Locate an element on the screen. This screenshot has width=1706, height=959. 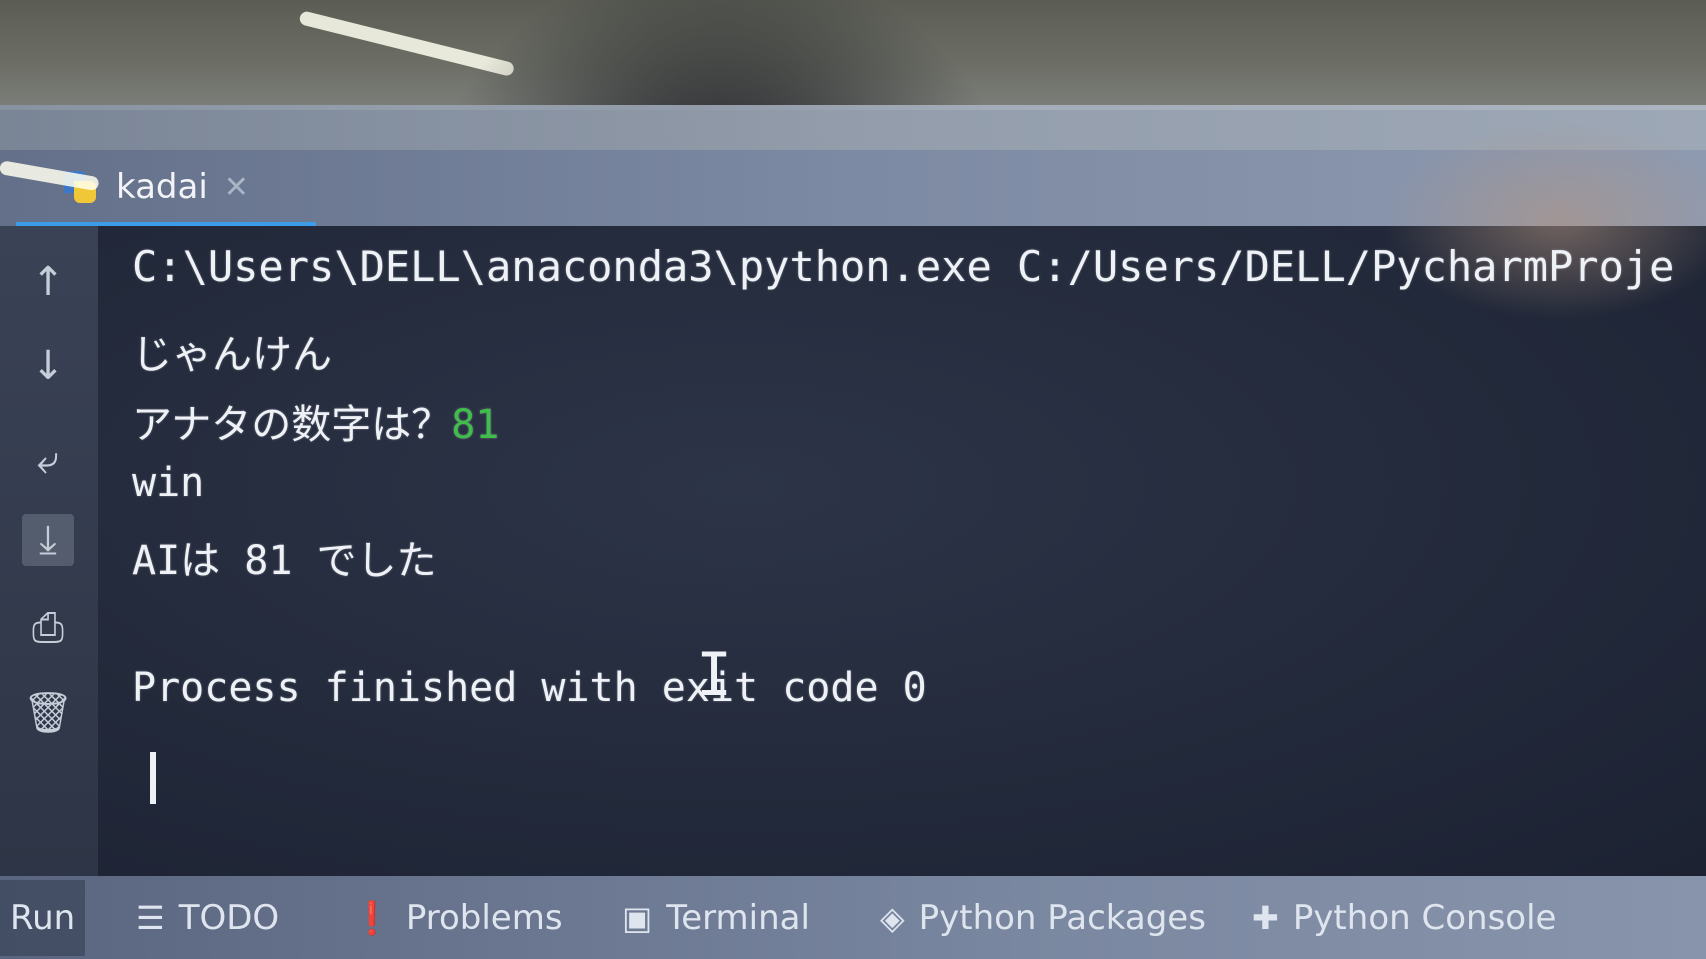
tool-terminal-label: Terminal is located at coordinates (738, 918).